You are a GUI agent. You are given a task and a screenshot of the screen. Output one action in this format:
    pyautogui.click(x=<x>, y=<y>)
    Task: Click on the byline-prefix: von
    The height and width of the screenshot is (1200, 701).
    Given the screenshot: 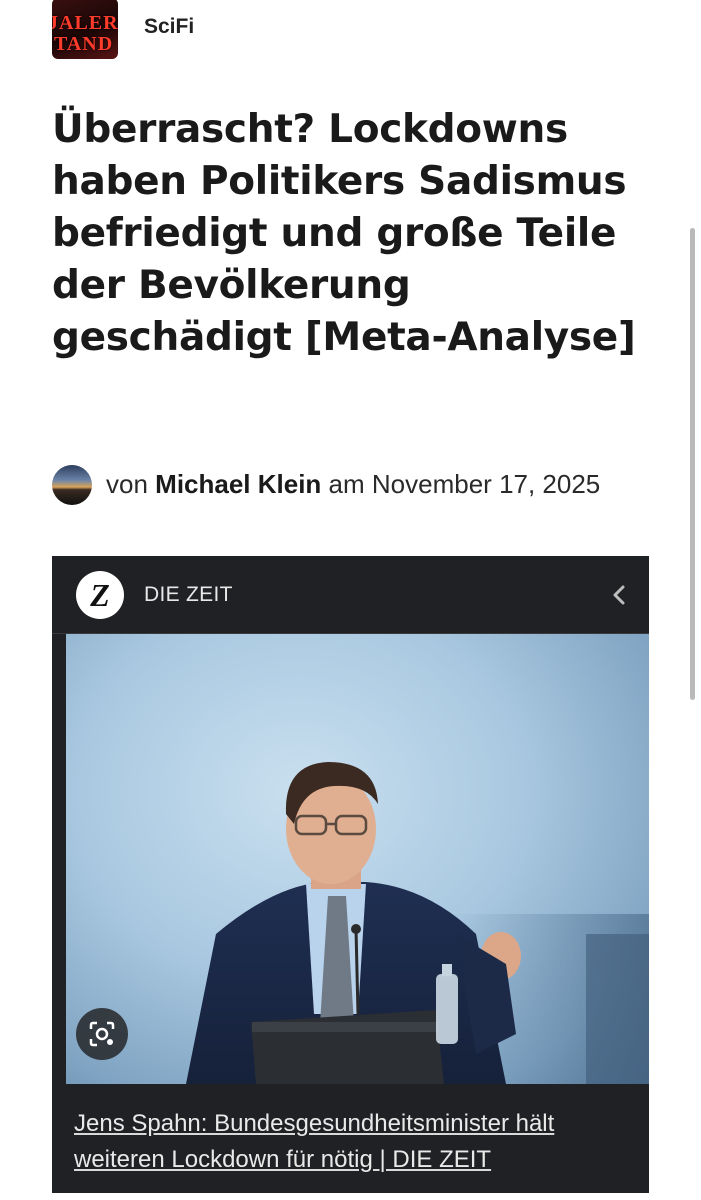 What is the action you would take?
    pyautogui.click(x=127, y=484)
    